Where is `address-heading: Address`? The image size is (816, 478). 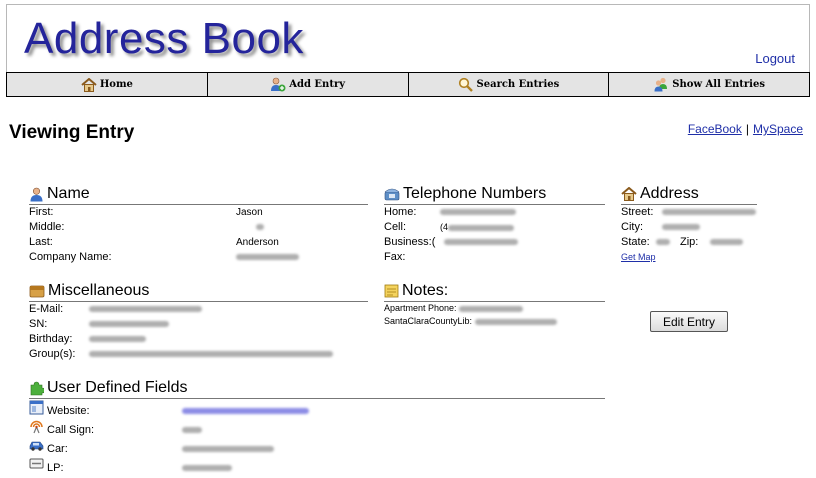
address-heading: Address is located at coordinates (689, 195).